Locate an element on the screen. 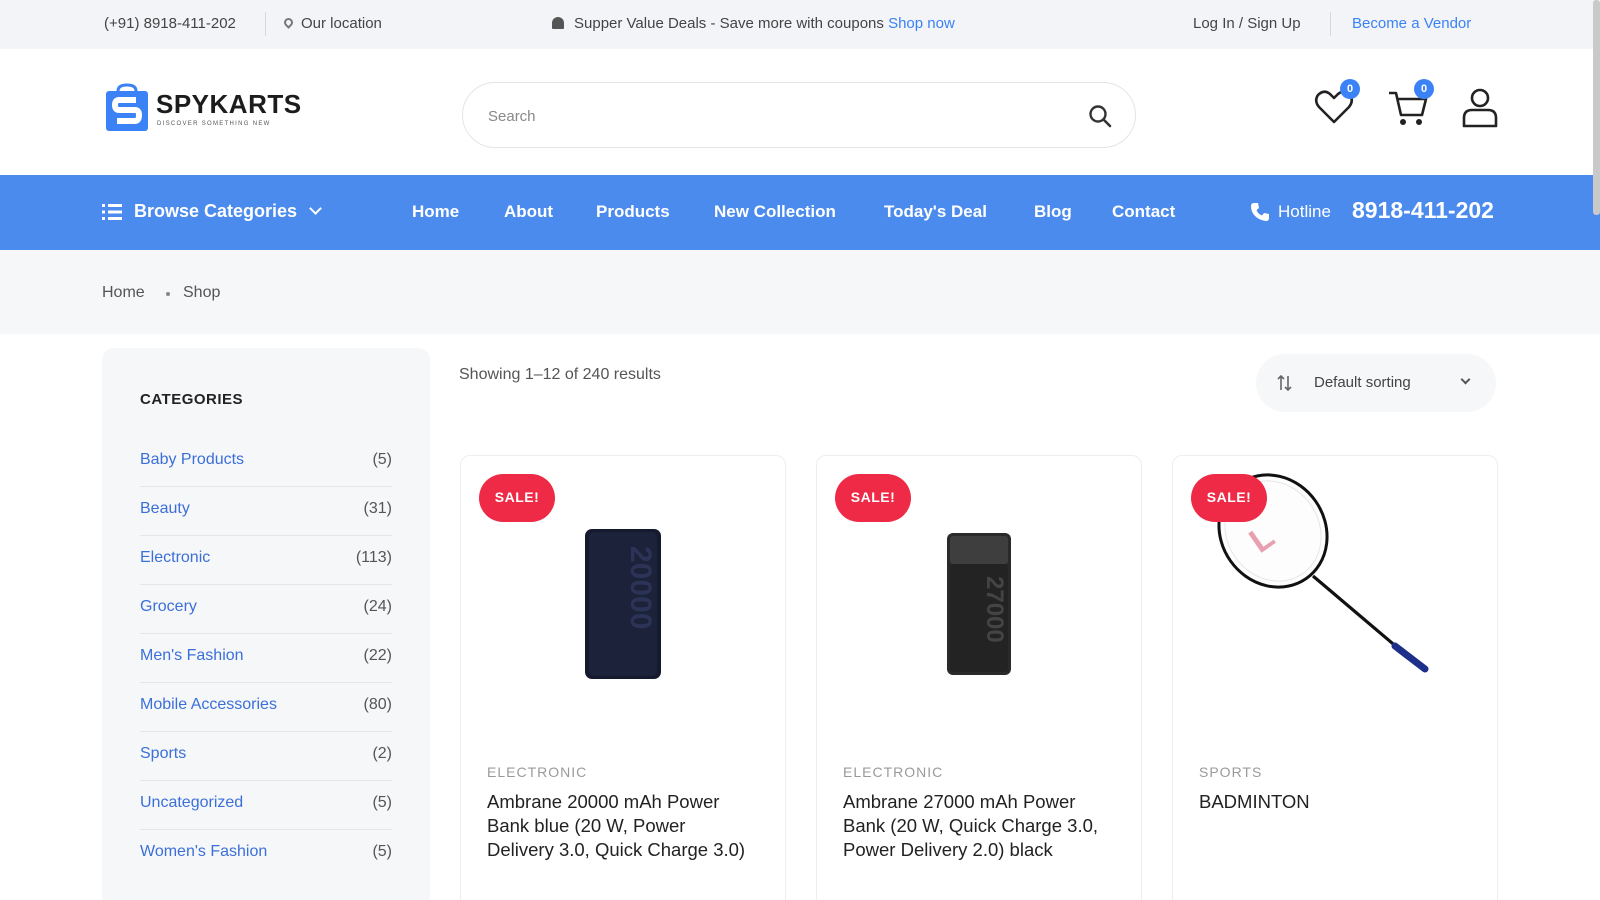  contact-phone: (+91) 8918-411-202 is located at coordinates (170, 23).